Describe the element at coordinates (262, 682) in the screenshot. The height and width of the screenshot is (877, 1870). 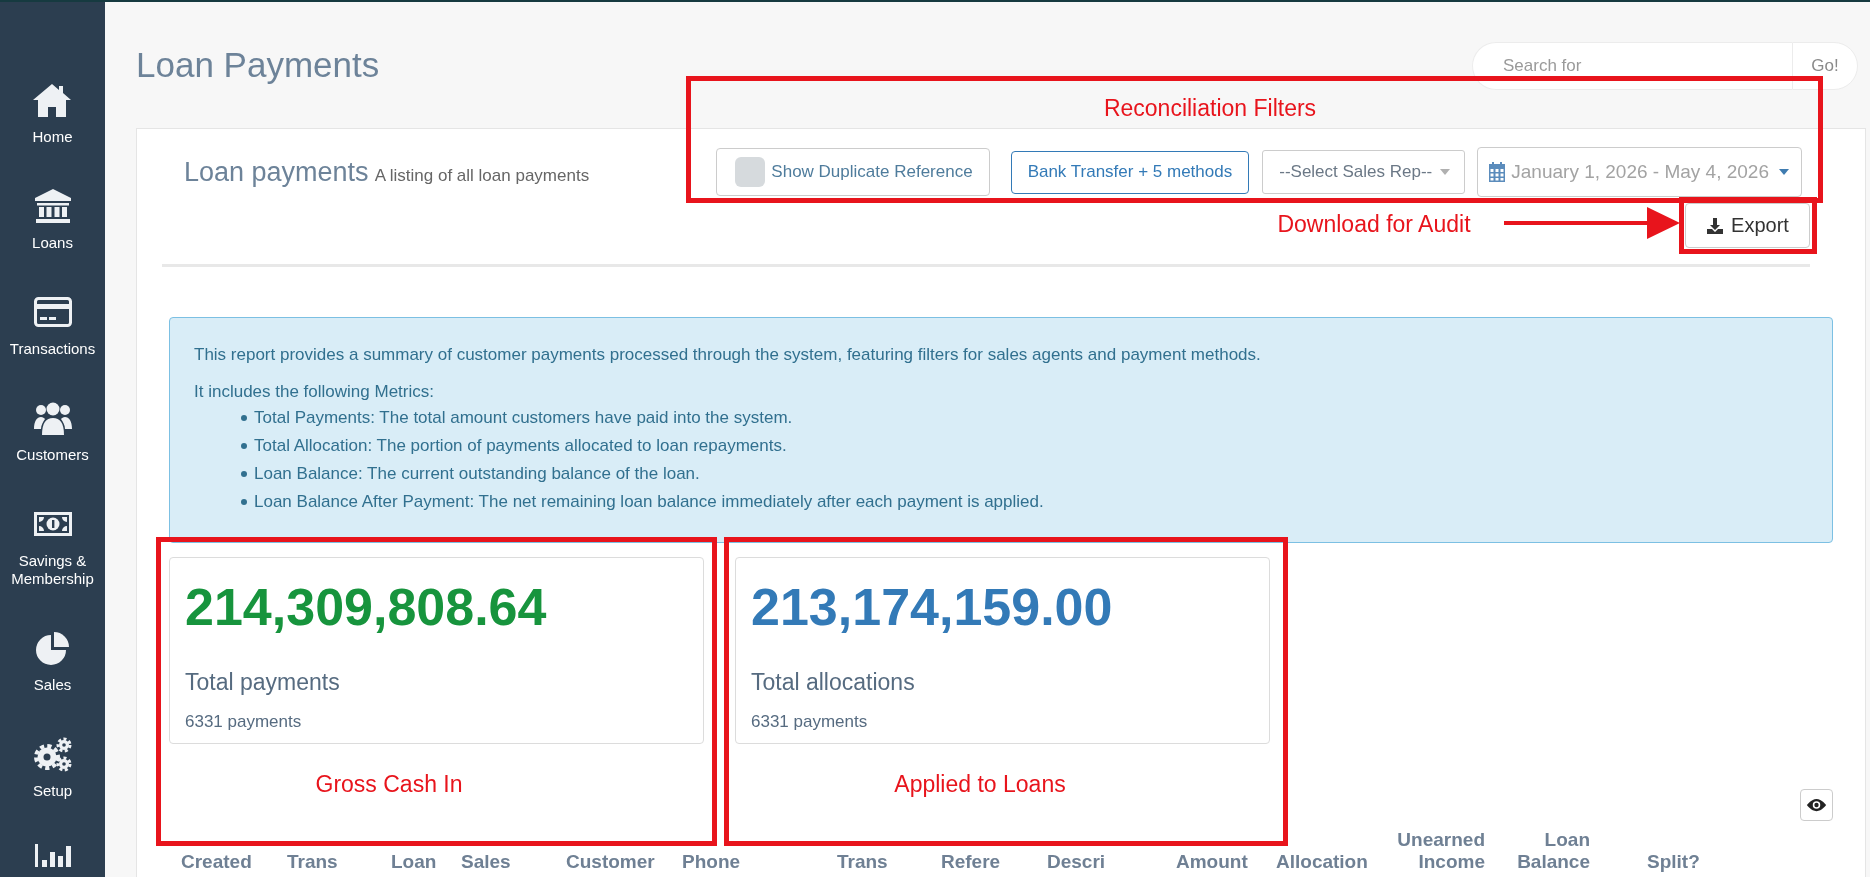
I see `metric-label: Total payments` at that location.